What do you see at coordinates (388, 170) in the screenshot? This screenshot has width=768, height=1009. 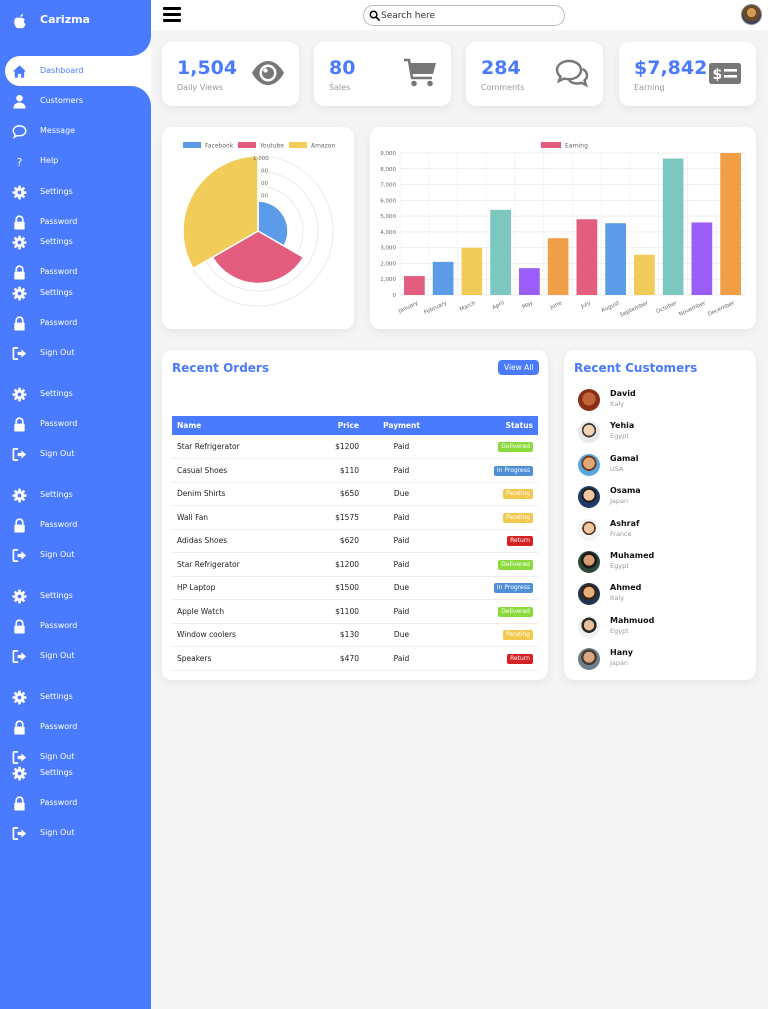 I see `y-tick-label: 8,000` at bounding box center [388, 170].